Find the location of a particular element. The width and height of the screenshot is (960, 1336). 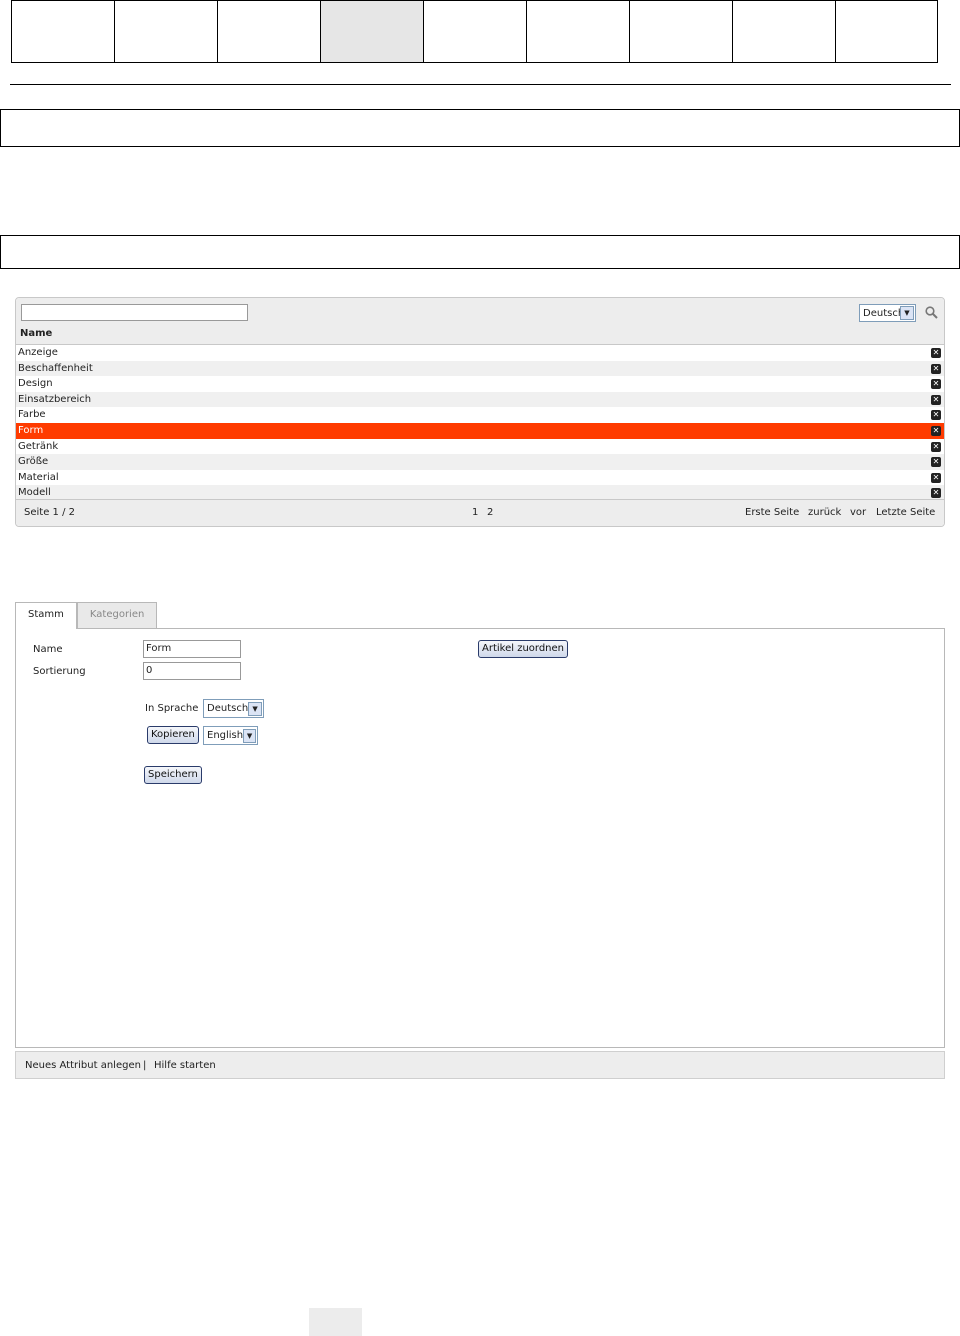

copy-button: Kopieren is located at coordinates (173, 735).